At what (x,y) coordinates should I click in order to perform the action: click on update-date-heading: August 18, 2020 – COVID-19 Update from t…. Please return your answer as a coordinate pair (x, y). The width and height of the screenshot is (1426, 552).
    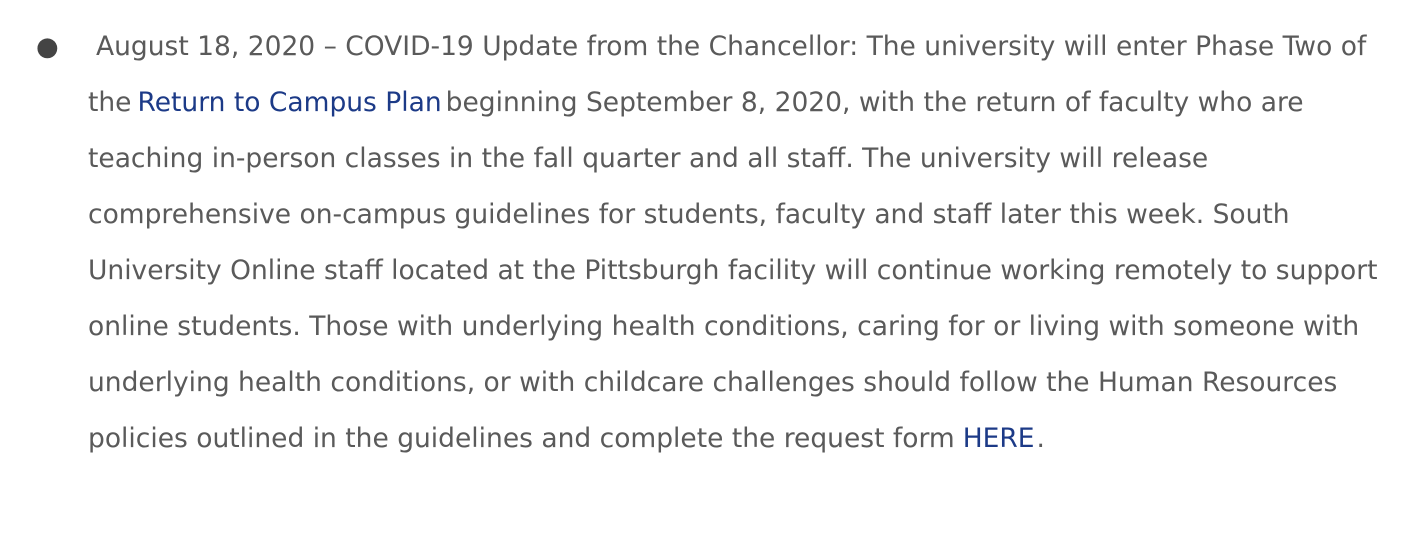
    Looking at the image, I should click on (477, 46).